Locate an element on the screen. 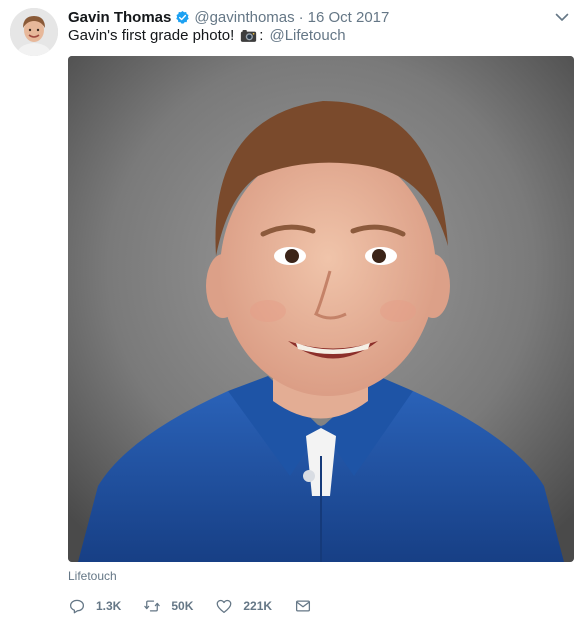 The width and height of the screenshot is (582, 624). retweet-button: 50K is located at coordinates (168, 606).